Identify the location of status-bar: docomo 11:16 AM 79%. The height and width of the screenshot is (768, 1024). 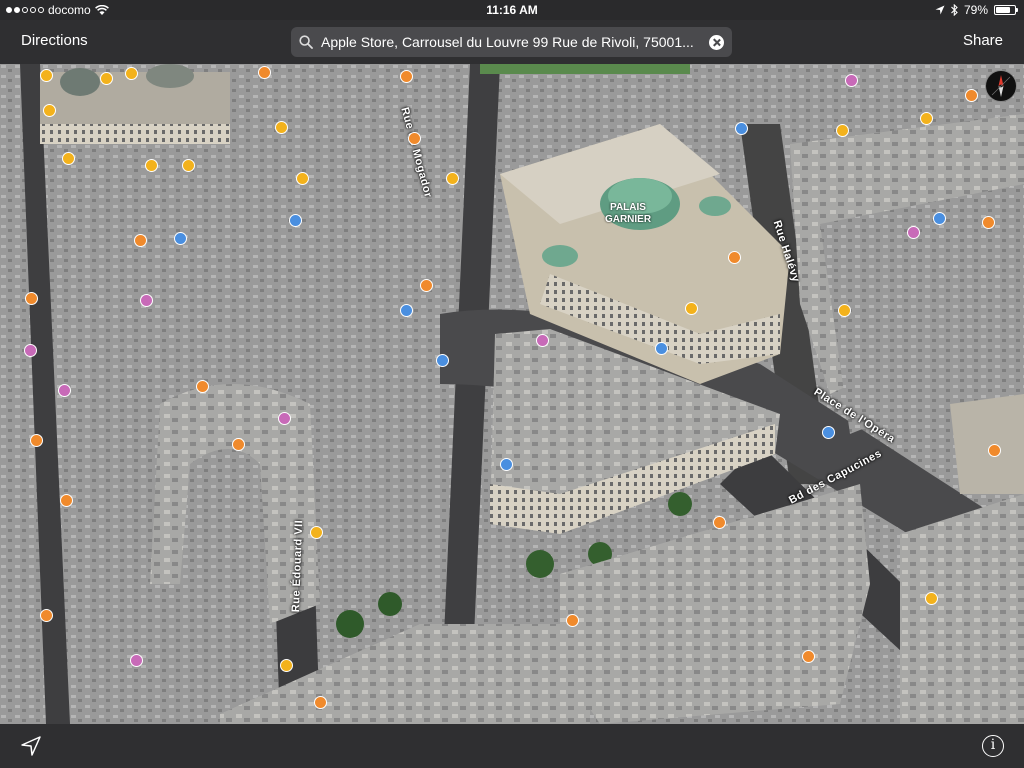
(512, 10).